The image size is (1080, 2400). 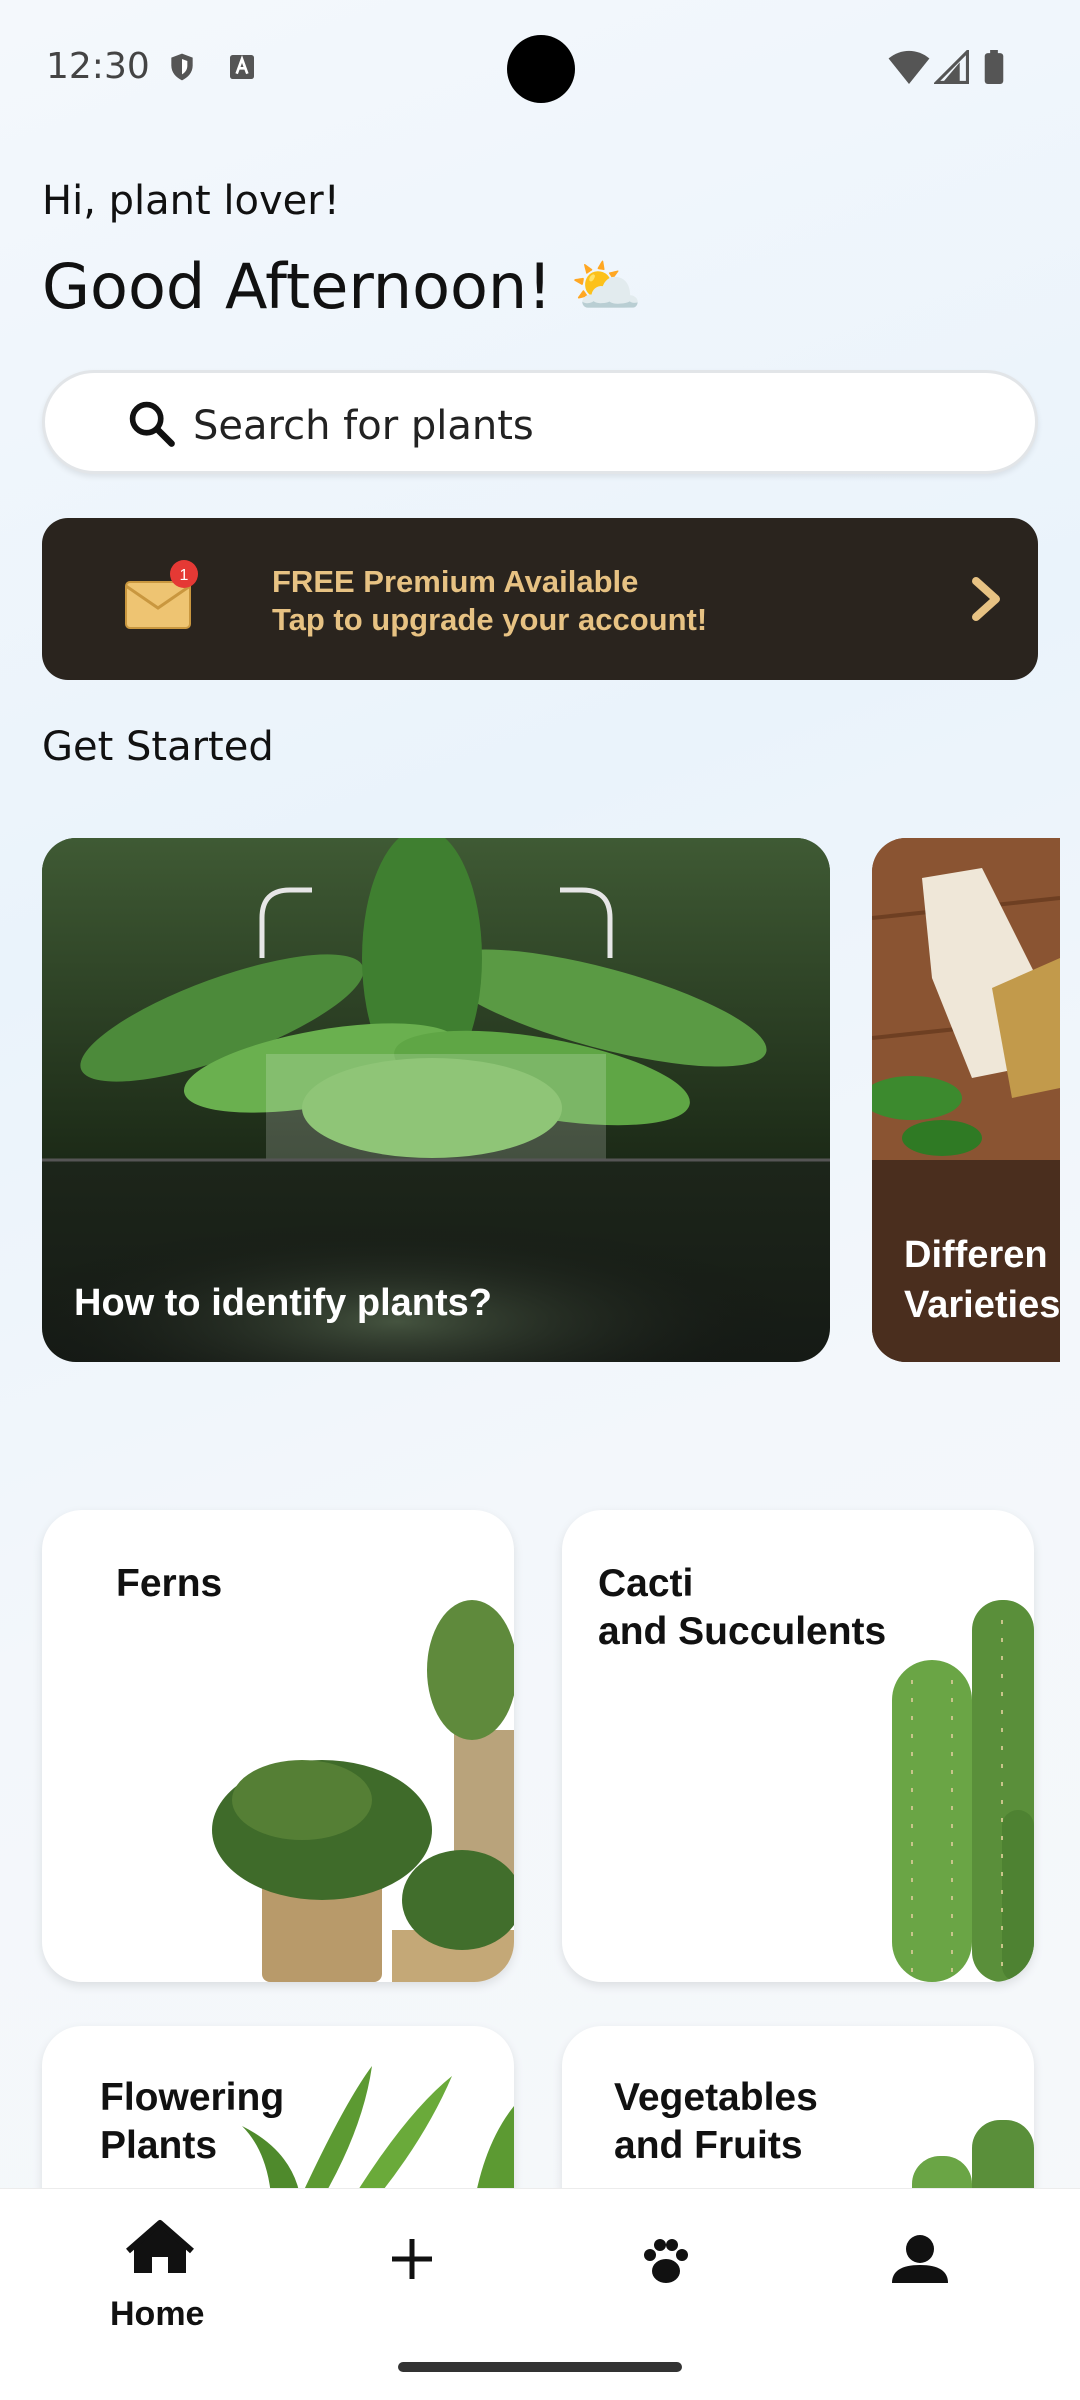 What do you see at coordinates (182, 67) in the screenshot?
I see `shield-icon` at bounding box center [182, 67].